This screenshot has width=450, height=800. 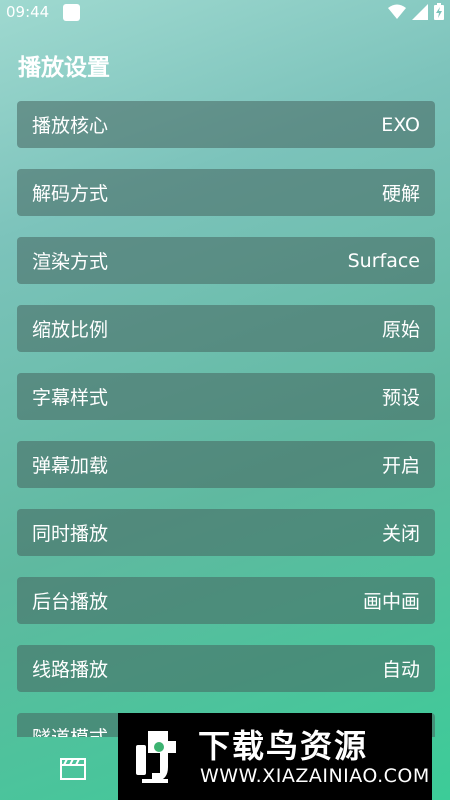 I want to click on setting-label: 字幕样式, so click(x=70, y=398).